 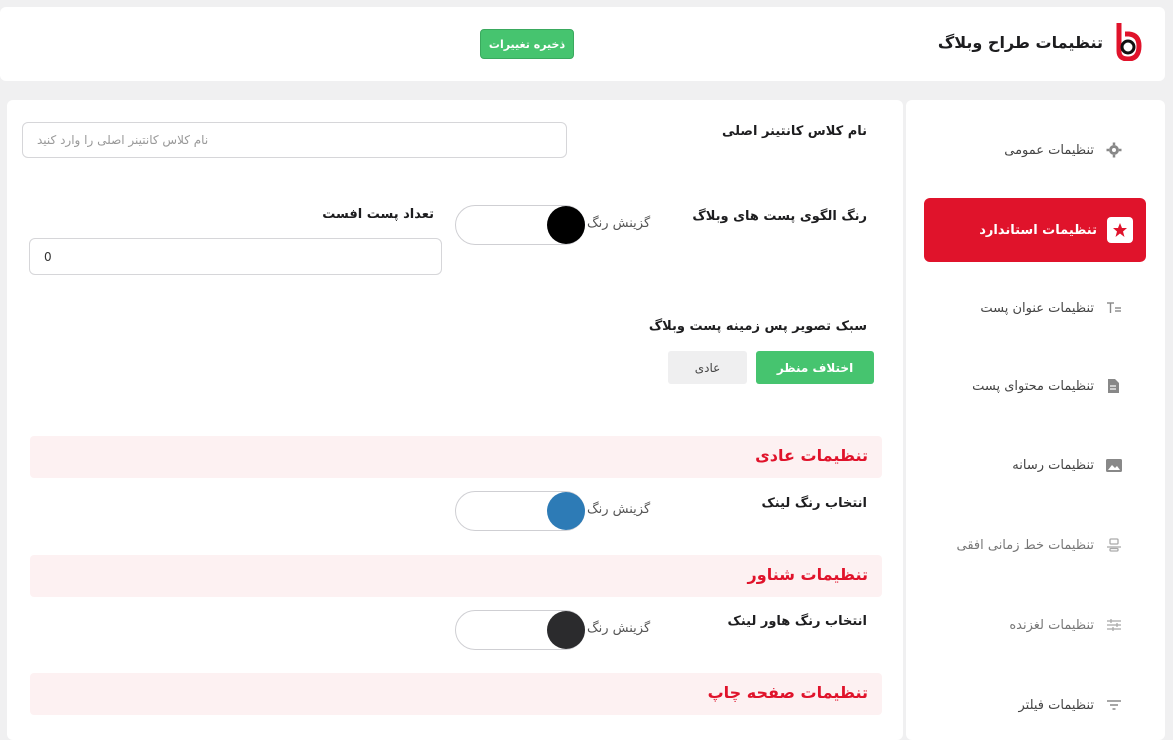 I want to click on sidebar-item-label: تنظیمات عنوان پست, so click(x=1037, y=308).